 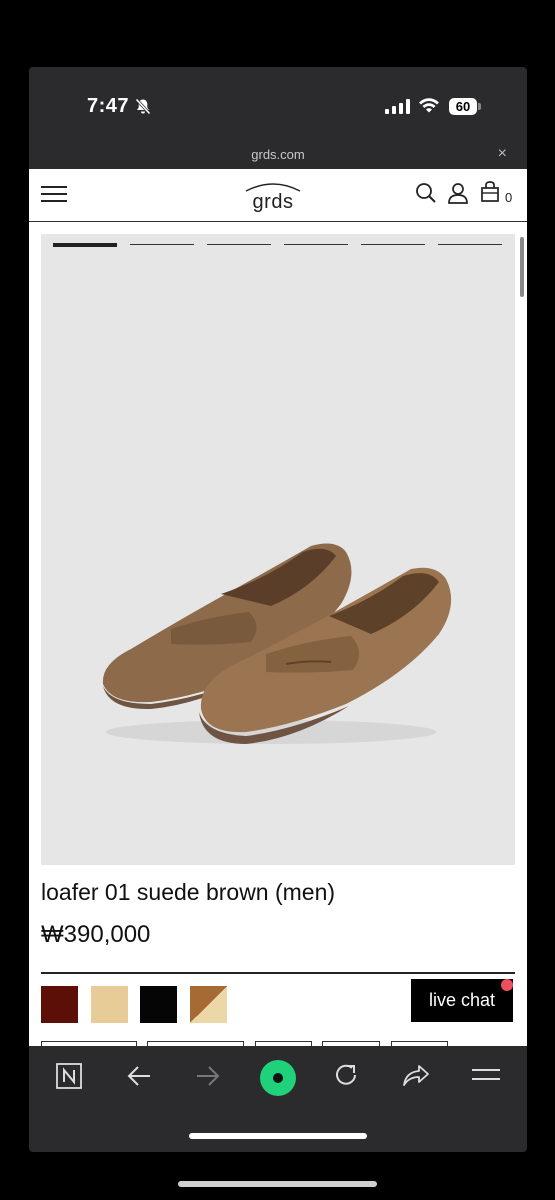 What do you see at coordinates (490, 192) in the screenshot?
I see `shopping-bag-icon` at bounding box center [490, 192].